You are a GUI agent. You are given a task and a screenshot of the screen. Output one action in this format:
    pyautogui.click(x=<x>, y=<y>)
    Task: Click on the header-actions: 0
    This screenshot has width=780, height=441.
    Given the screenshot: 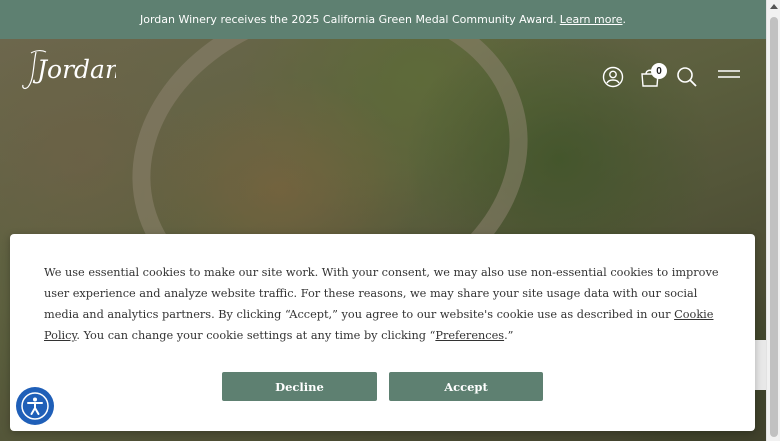 What is the action you would take?
    pyautogui.click(x=667, y=77)
    